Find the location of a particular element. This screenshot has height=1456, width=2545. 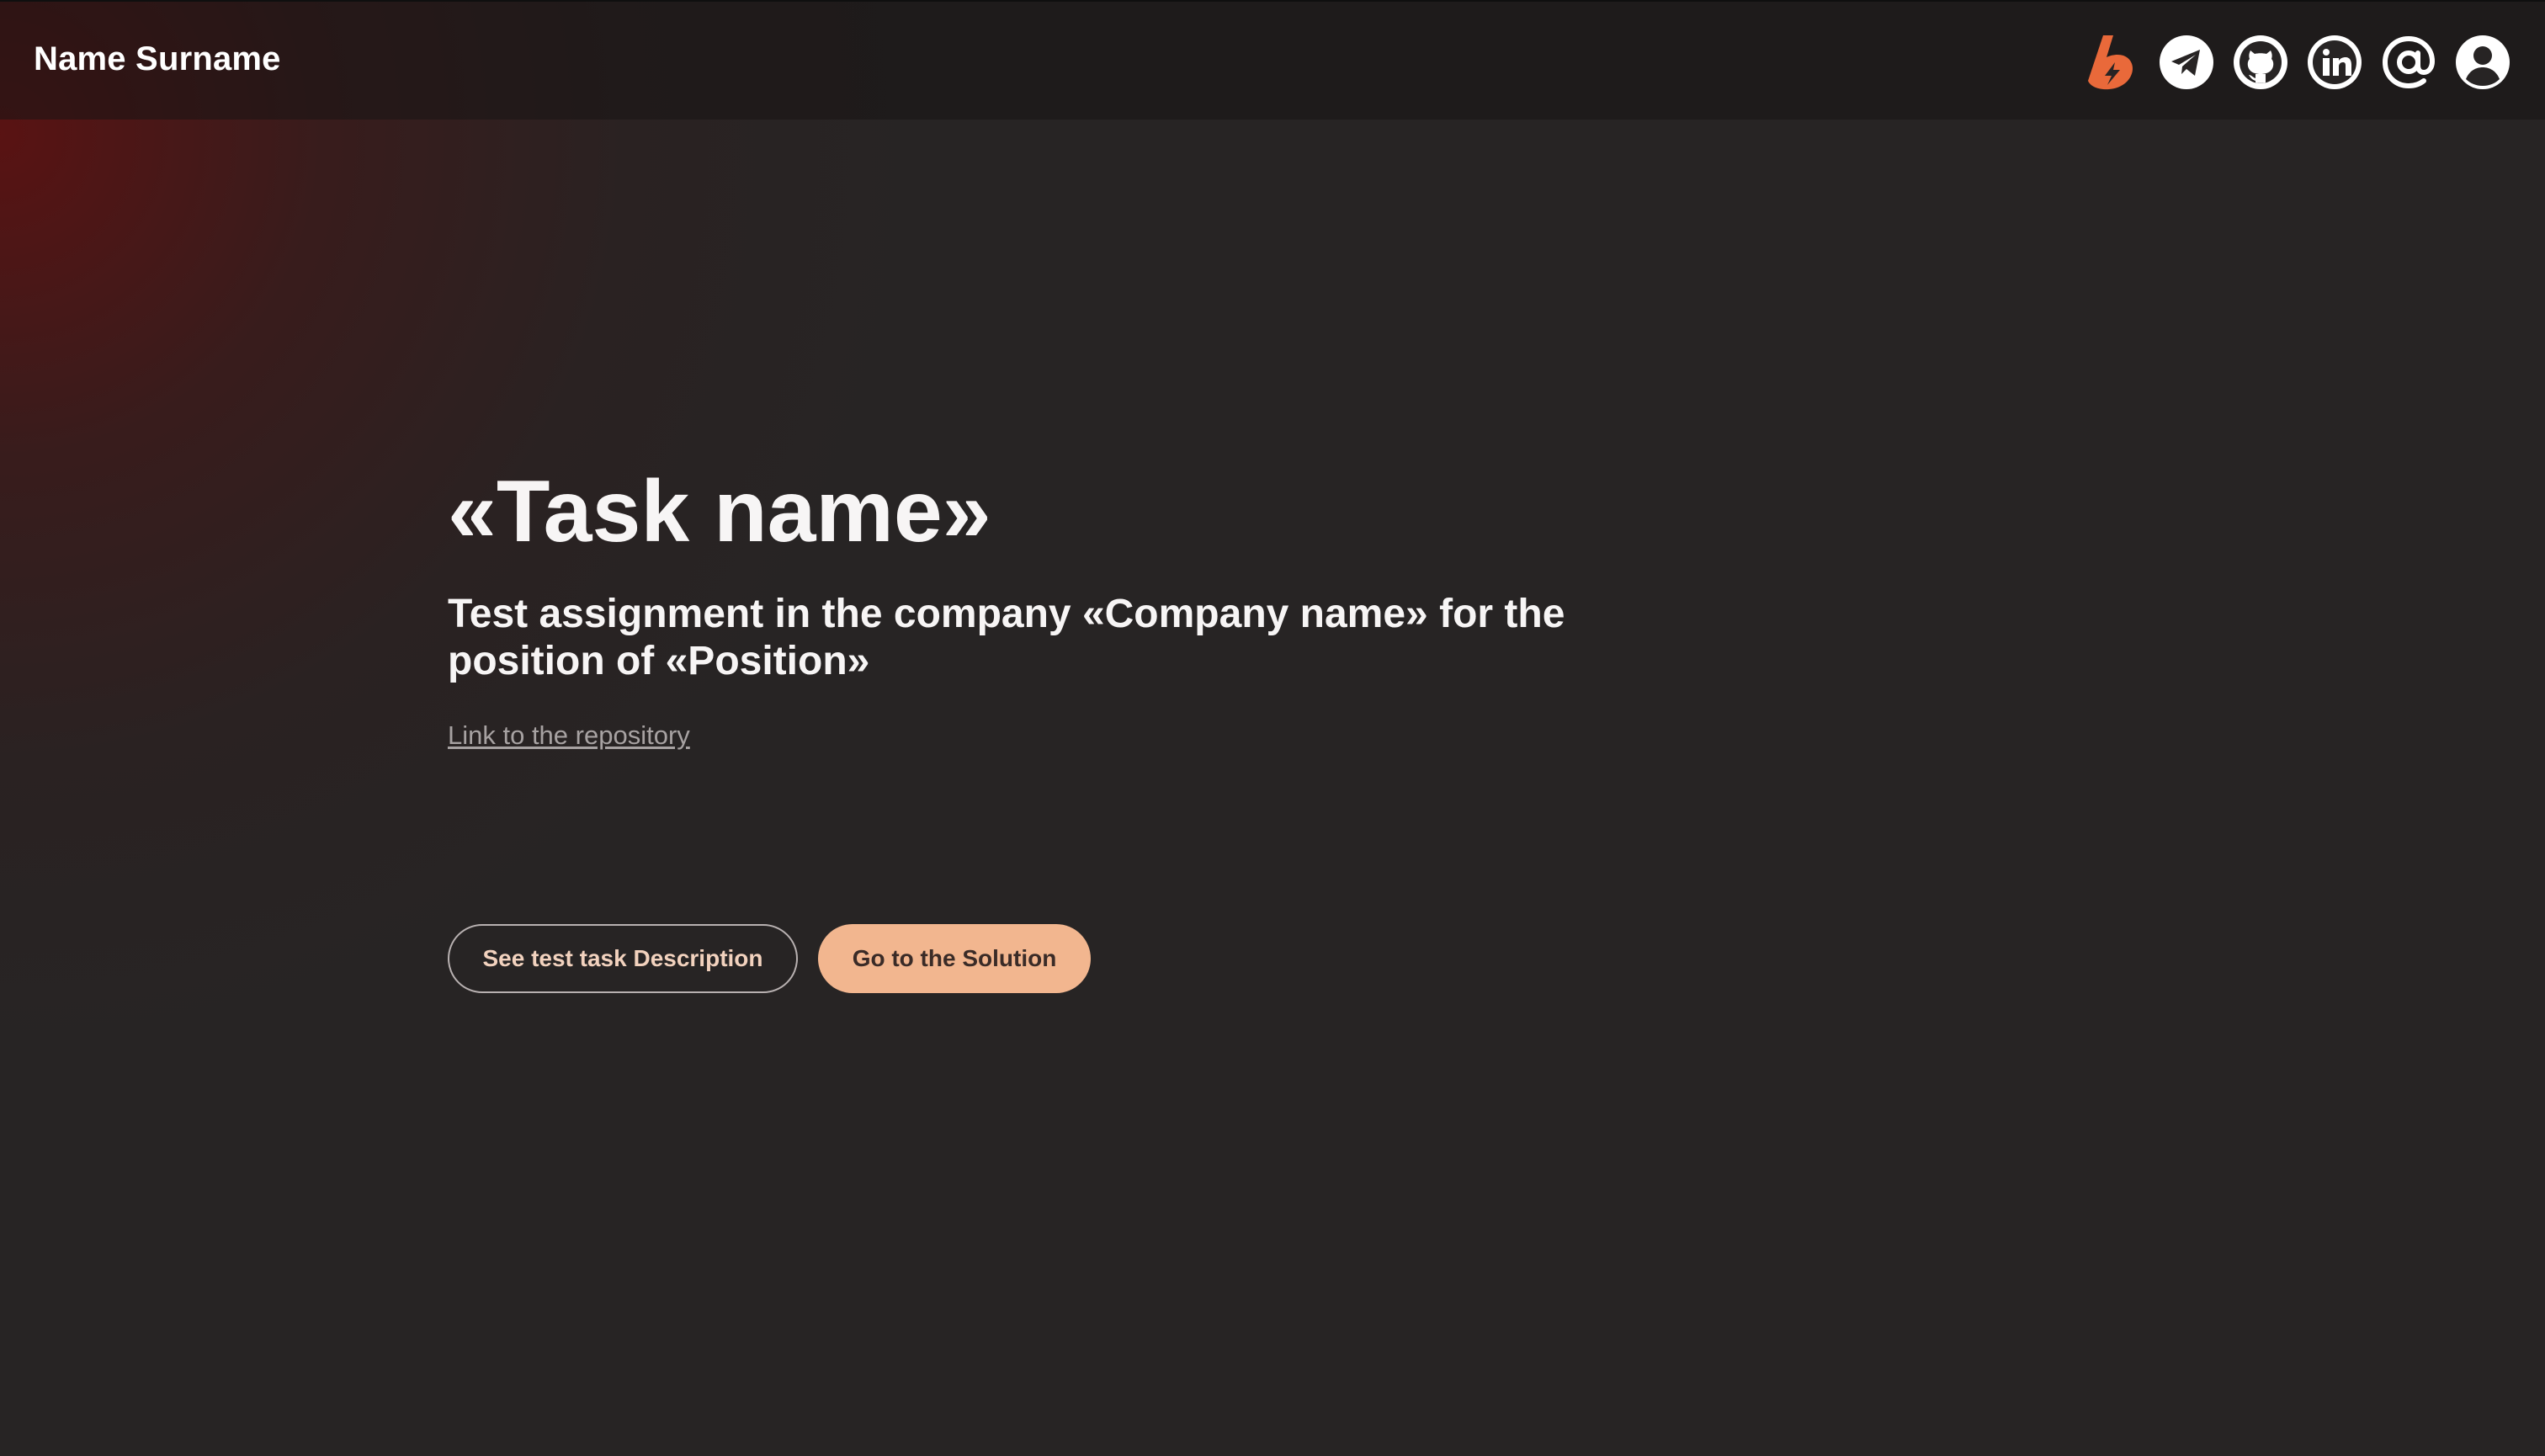

user-icon is located at coordinates (2483, 62).